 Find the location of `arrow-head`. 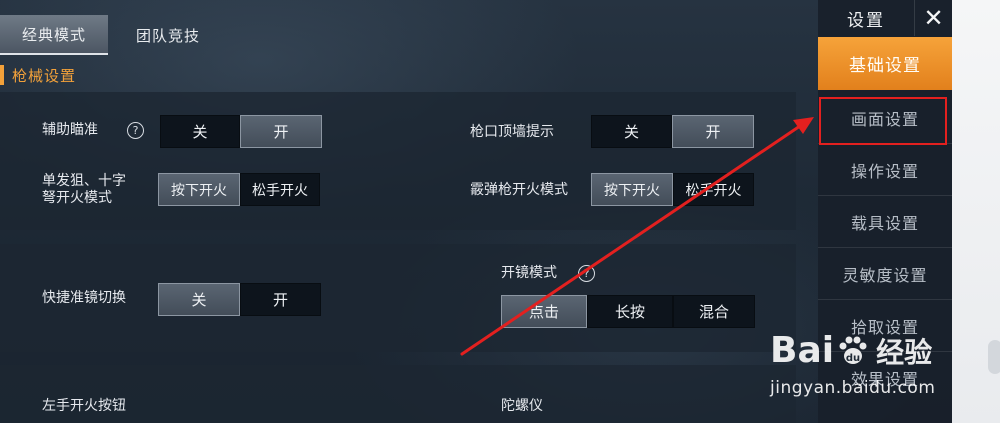

arrow-head is located at coordinates (803, 125).